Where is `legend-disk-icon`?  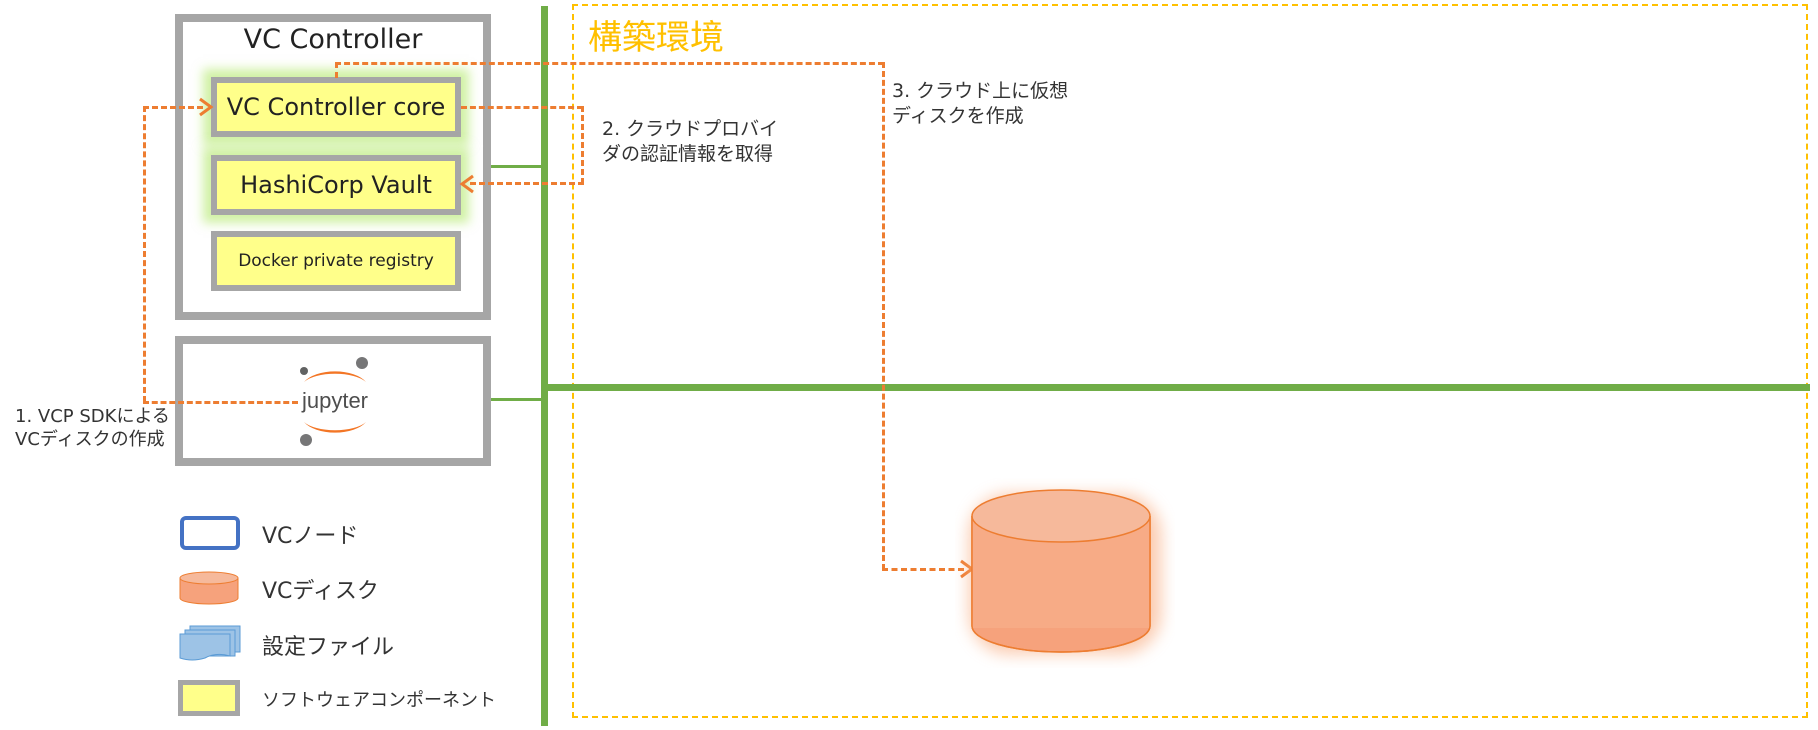 legend-disk-icon is located at coordinates (209, 588).